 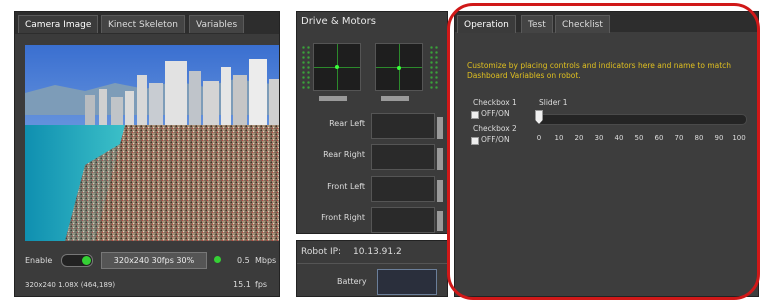 I want to click on slider1-tick-label: 0, so click(x=539, y=138).